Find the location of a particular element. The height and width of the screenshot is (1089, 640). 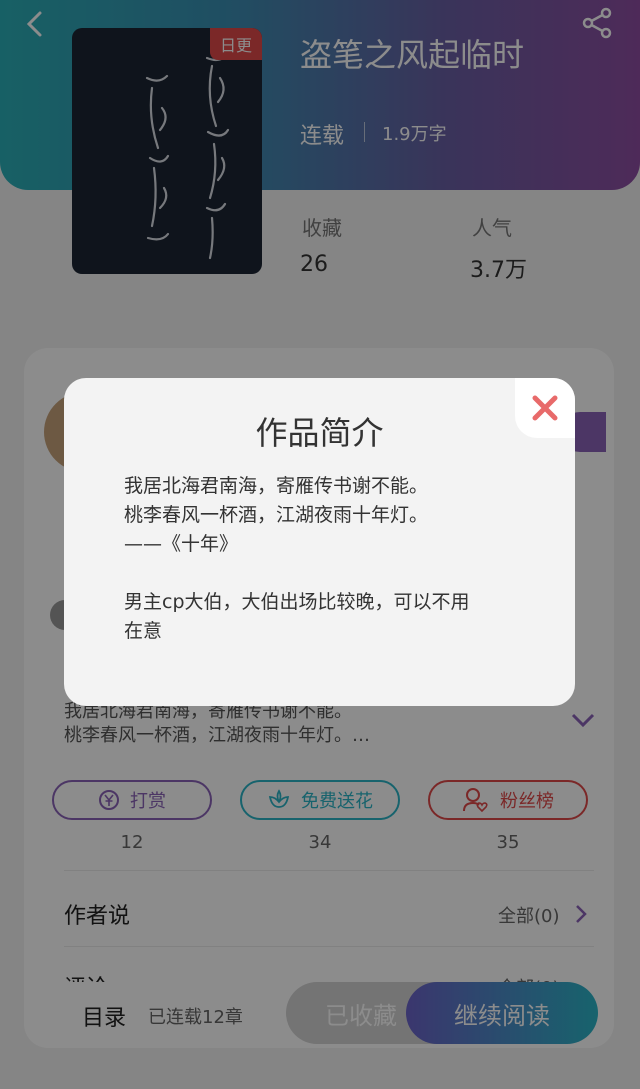

synopsis-line: 男主cp大伯，大伯出场比较晚，可以不用 is located at coordinates (297, 602).